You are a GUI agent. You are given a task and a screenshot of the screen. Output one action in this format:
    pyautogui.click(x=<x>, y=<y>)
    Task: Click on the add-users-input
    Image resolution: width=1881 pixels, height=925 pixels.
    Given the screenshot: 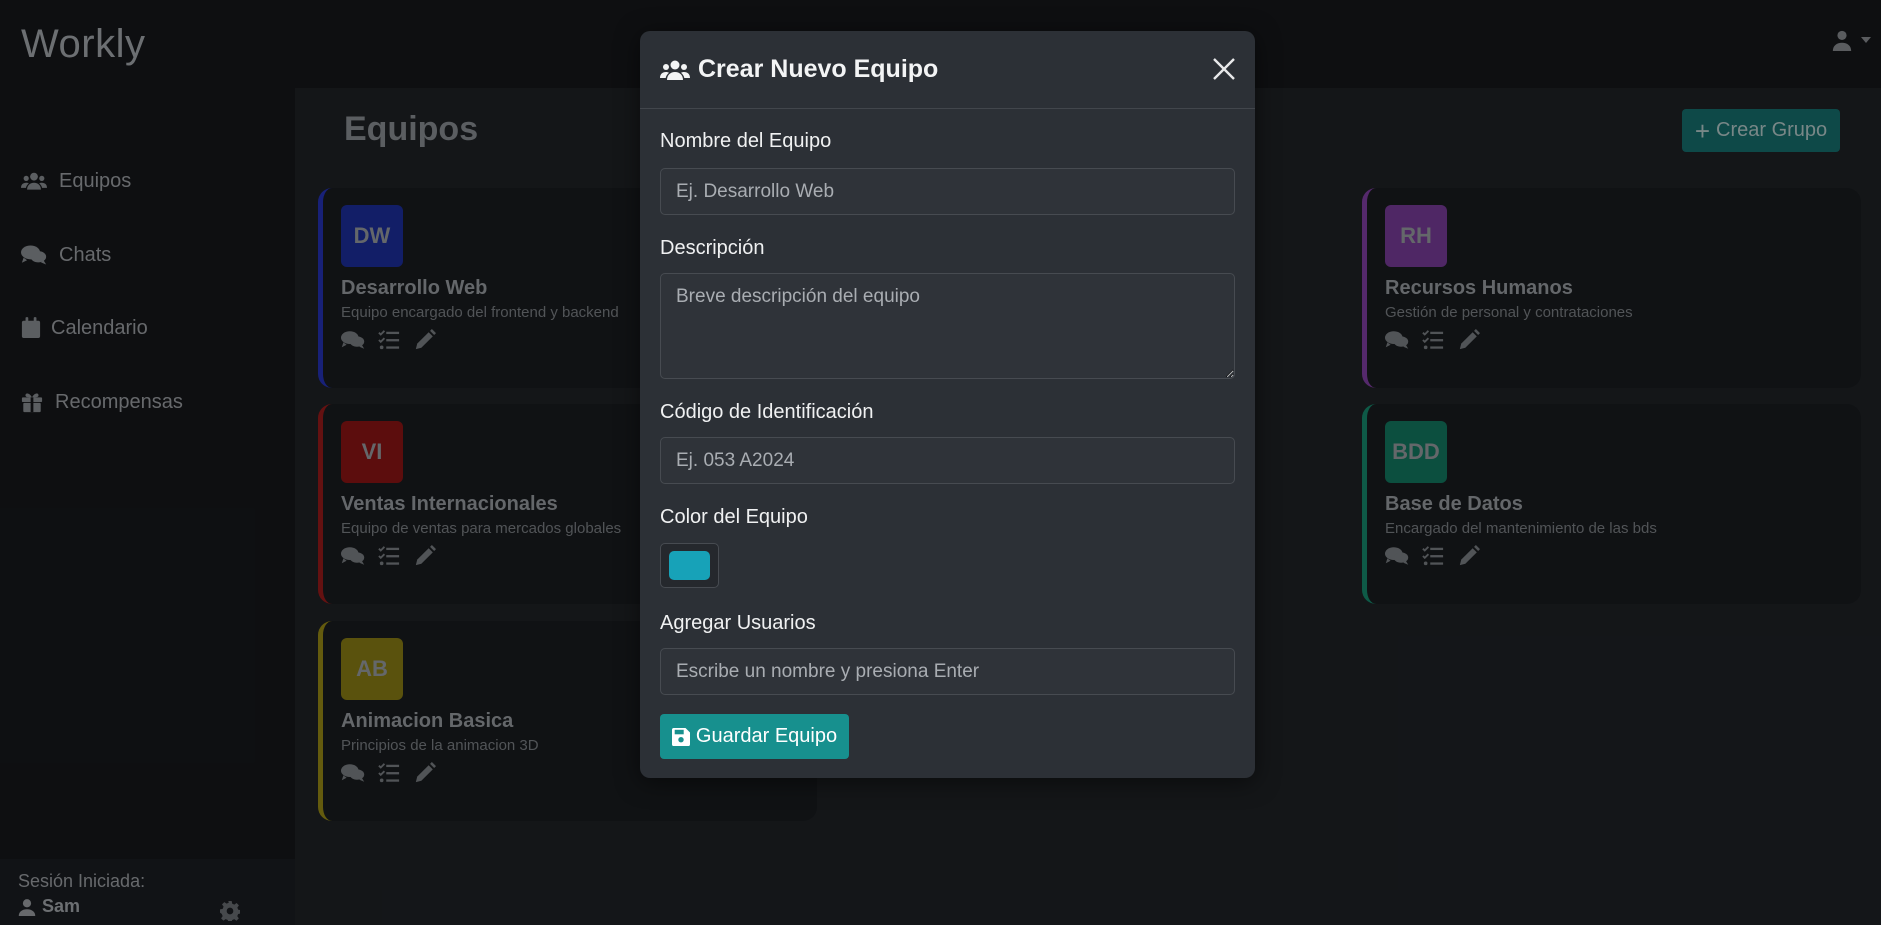 What is the action you would take?
    pyautogui.click(x=947, y=671)
    